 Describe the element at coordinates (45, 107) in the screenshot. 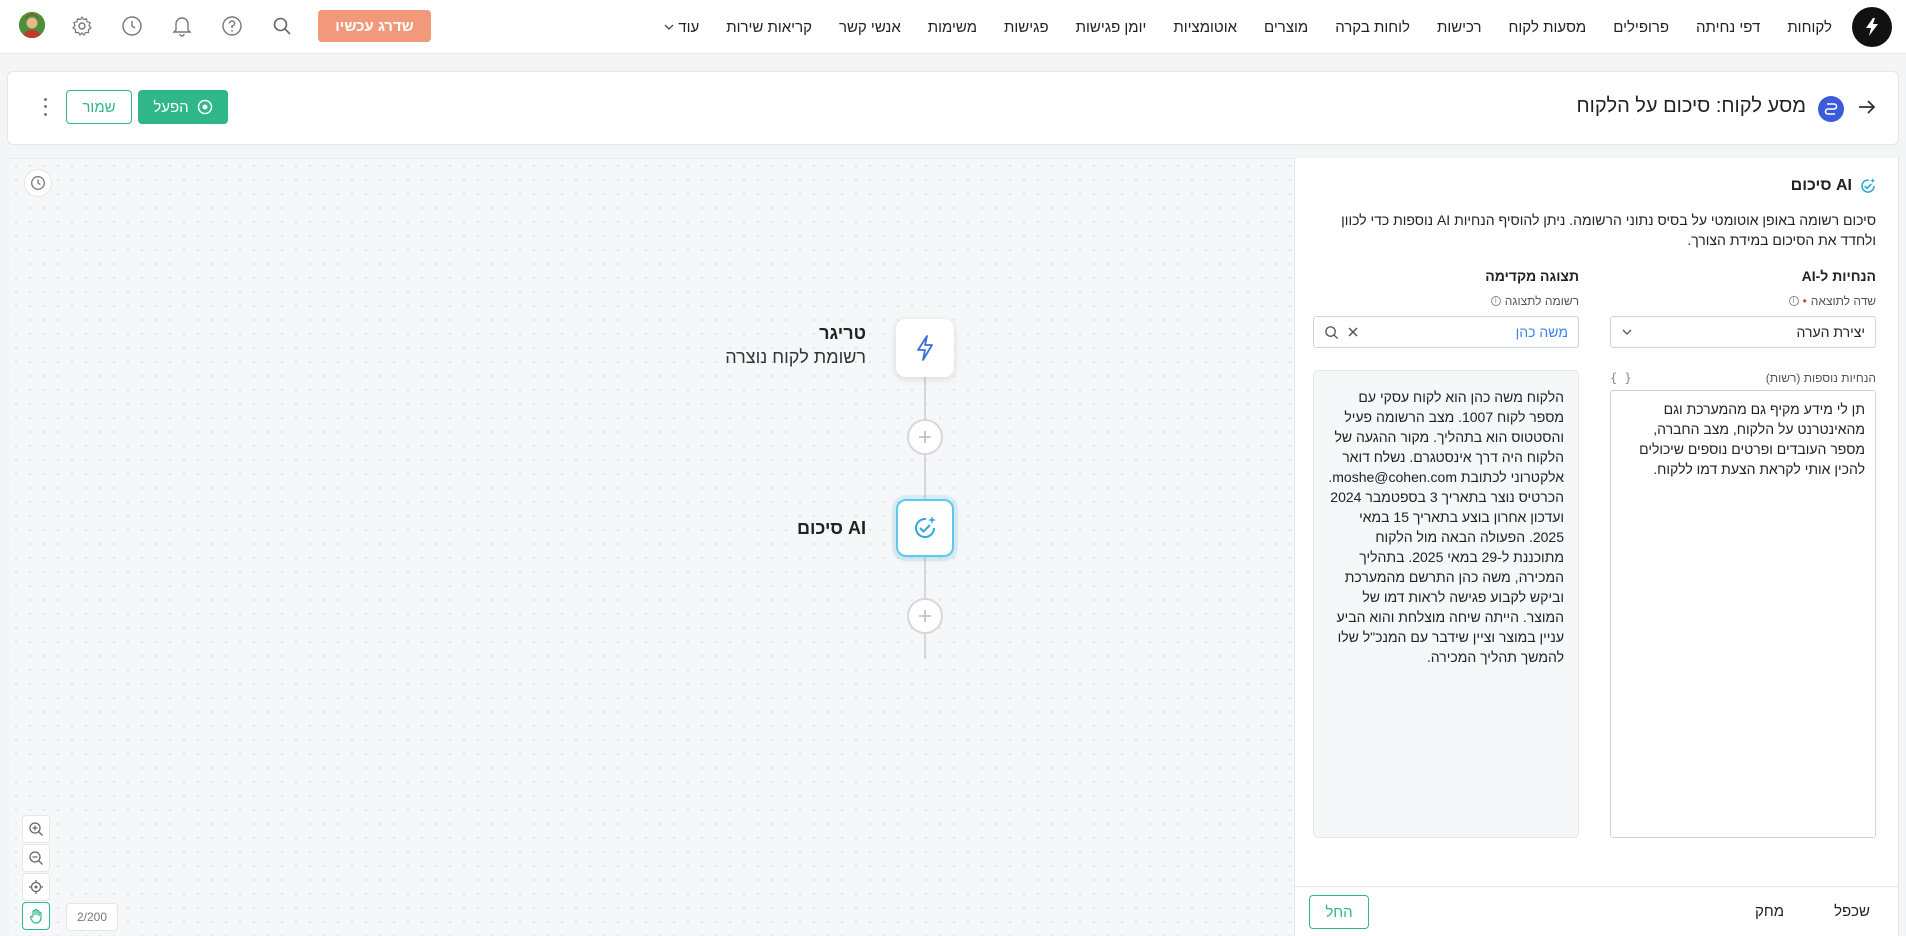

I see `more-options-icon` at that location.